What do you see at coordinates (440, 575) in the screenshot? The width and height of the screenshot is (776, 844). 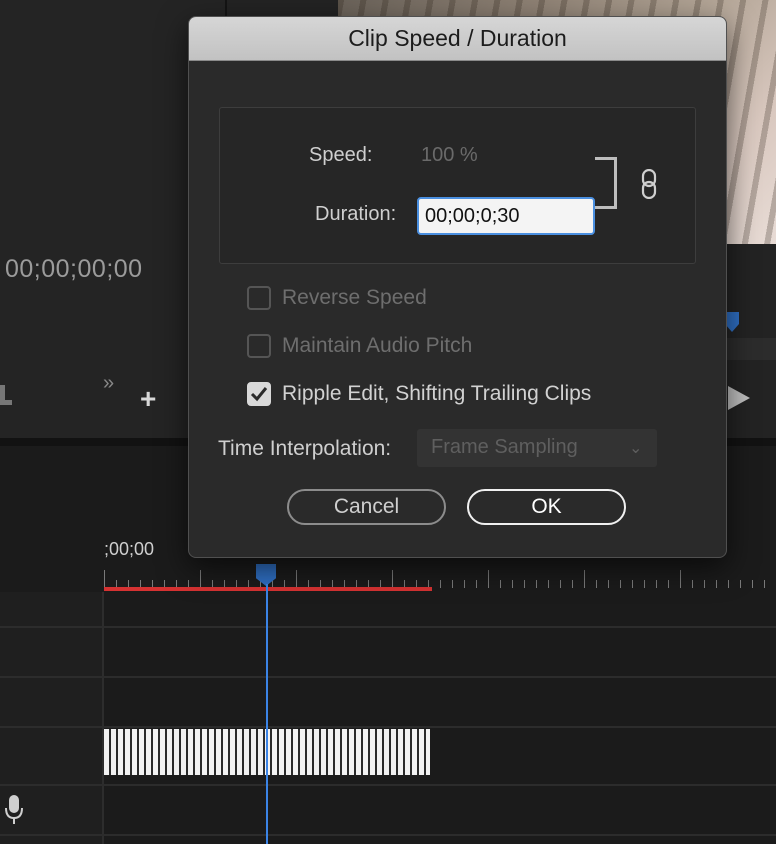 I see `timeline-ruler` at bounding box center [440, 575].